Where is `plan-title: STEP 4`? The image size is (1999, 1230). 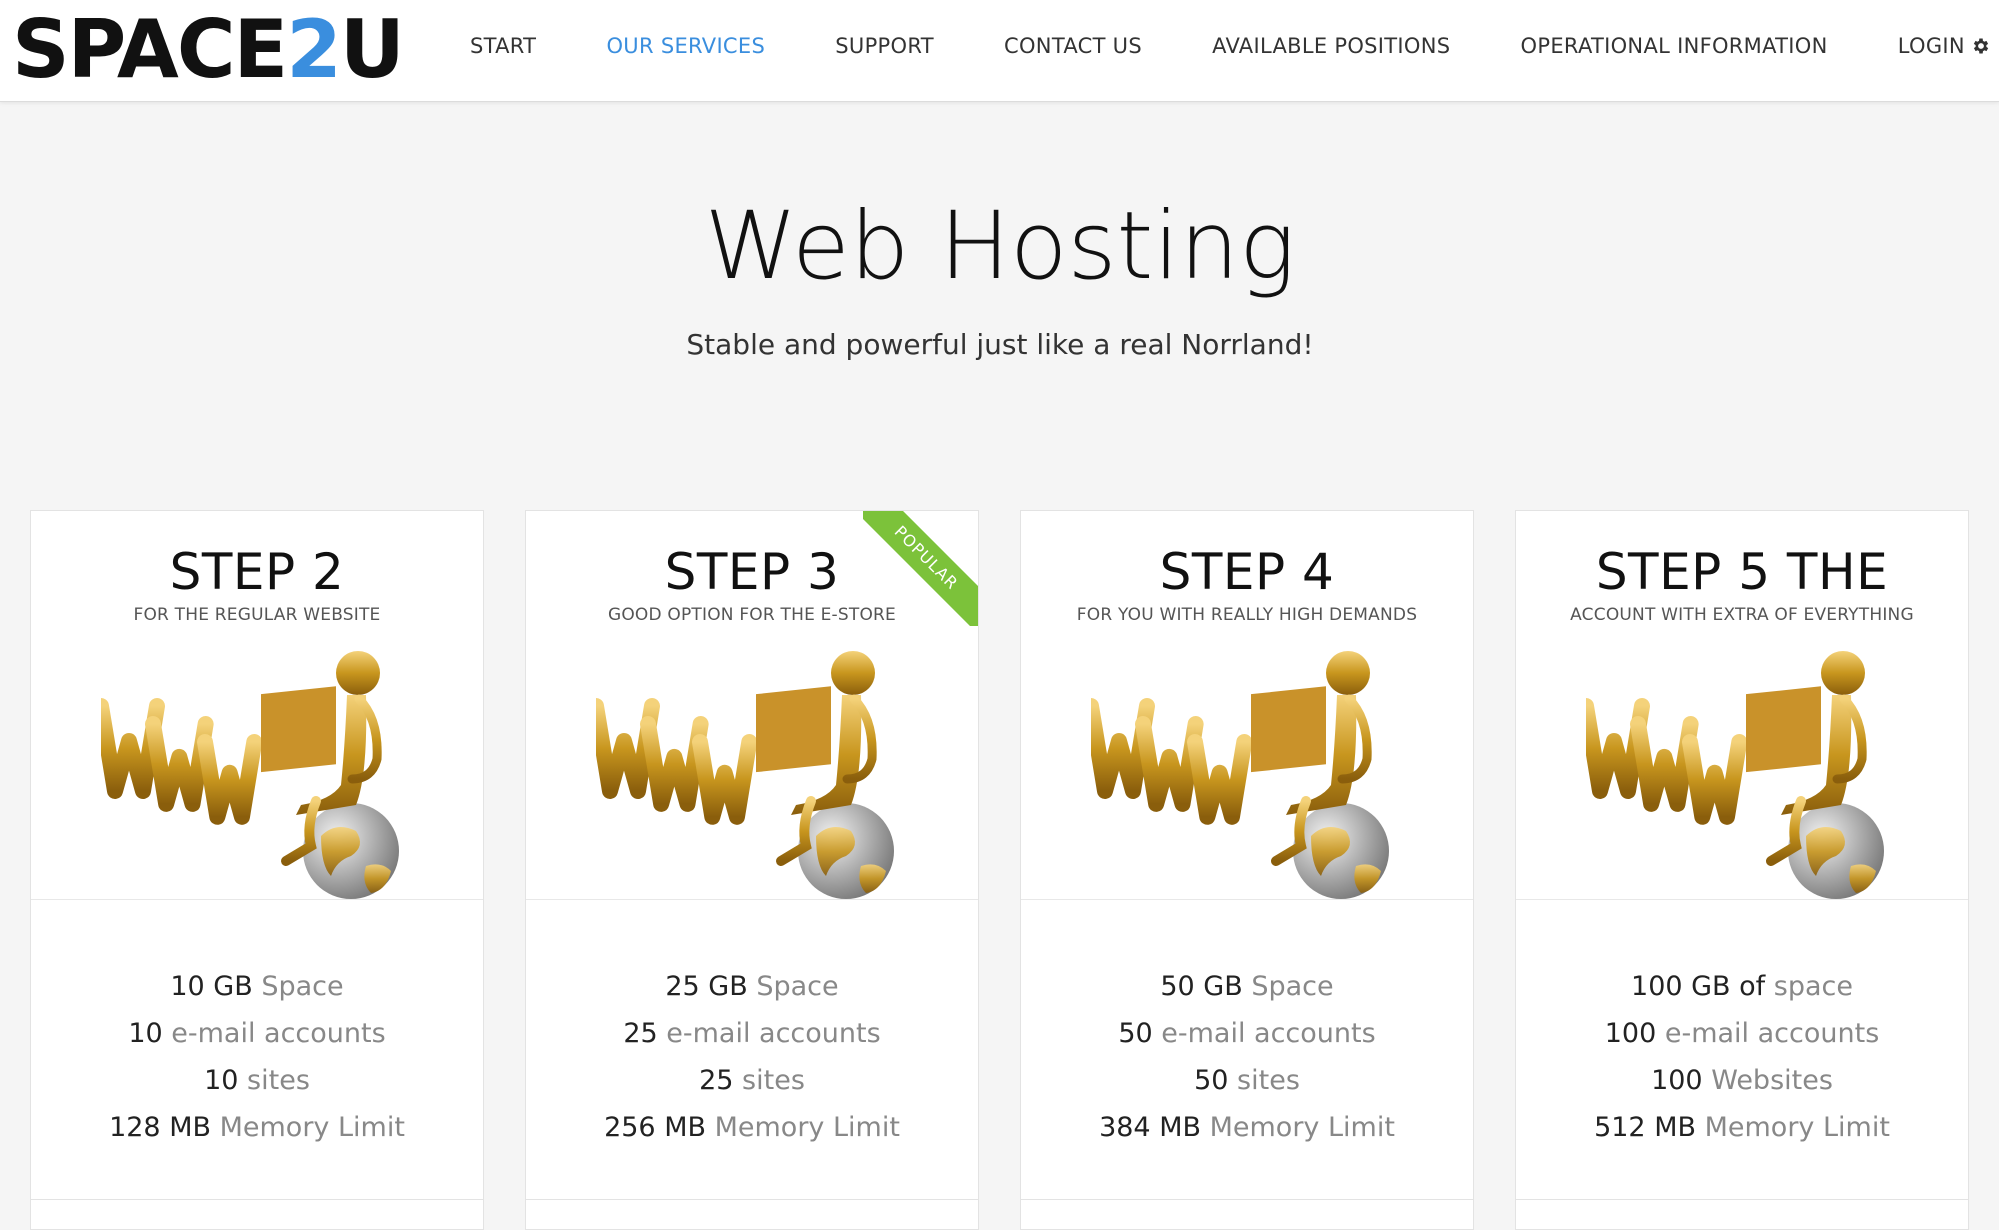
plan-title: STEP 4 is located at coordinates (1247, 572).